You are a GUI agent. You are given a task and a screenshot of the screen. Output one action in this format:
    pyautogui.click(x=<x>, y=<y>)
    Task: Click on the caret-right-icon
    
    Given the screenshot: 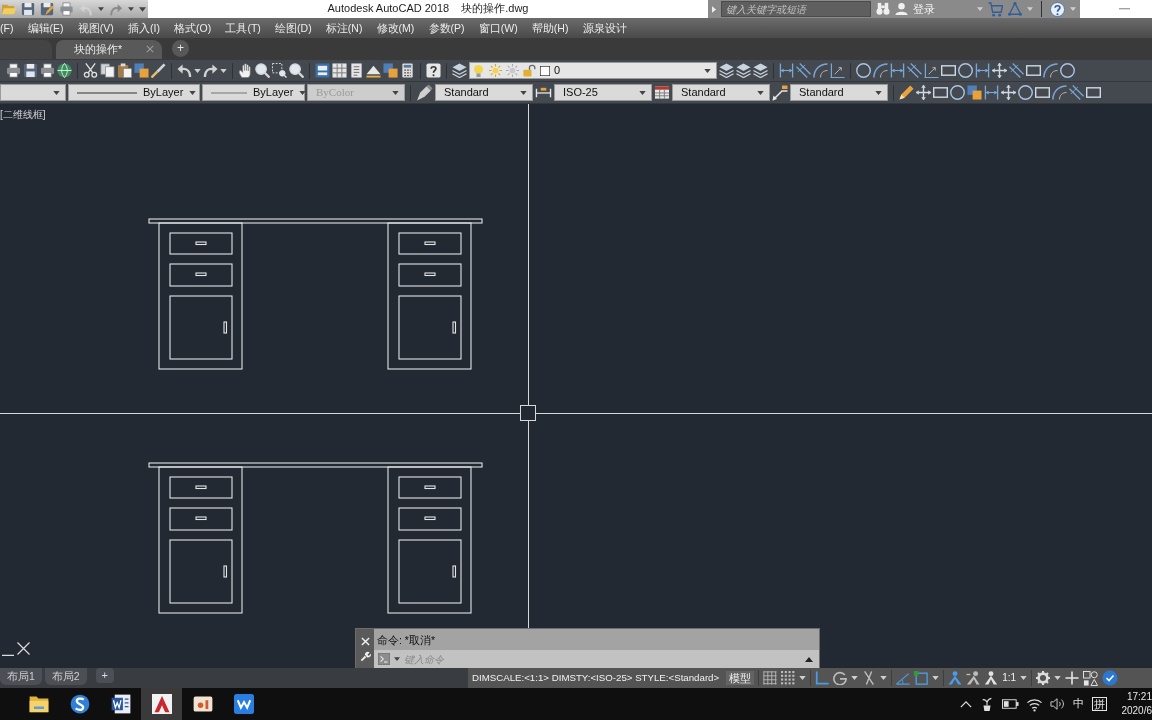 What is the action you would take?
    pyautogui.click(x=714, y=9)
    